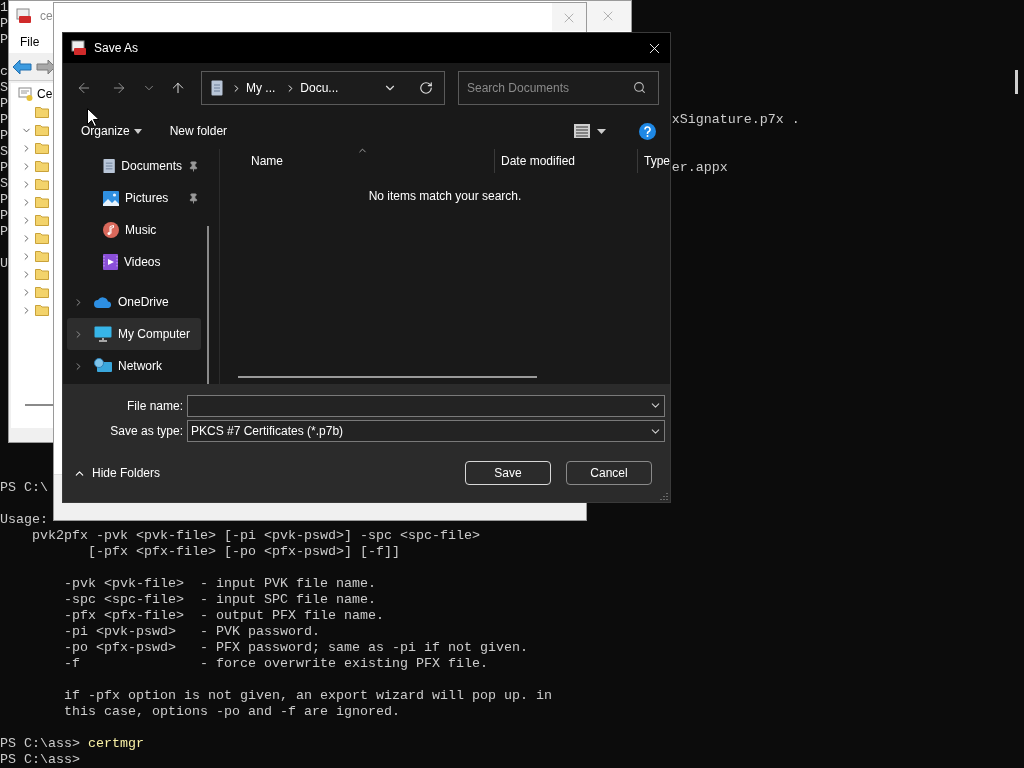 This screenshot has height=768, width=1024. I want to click on hide-folders-button: Hide Folders, so click(117, 473).